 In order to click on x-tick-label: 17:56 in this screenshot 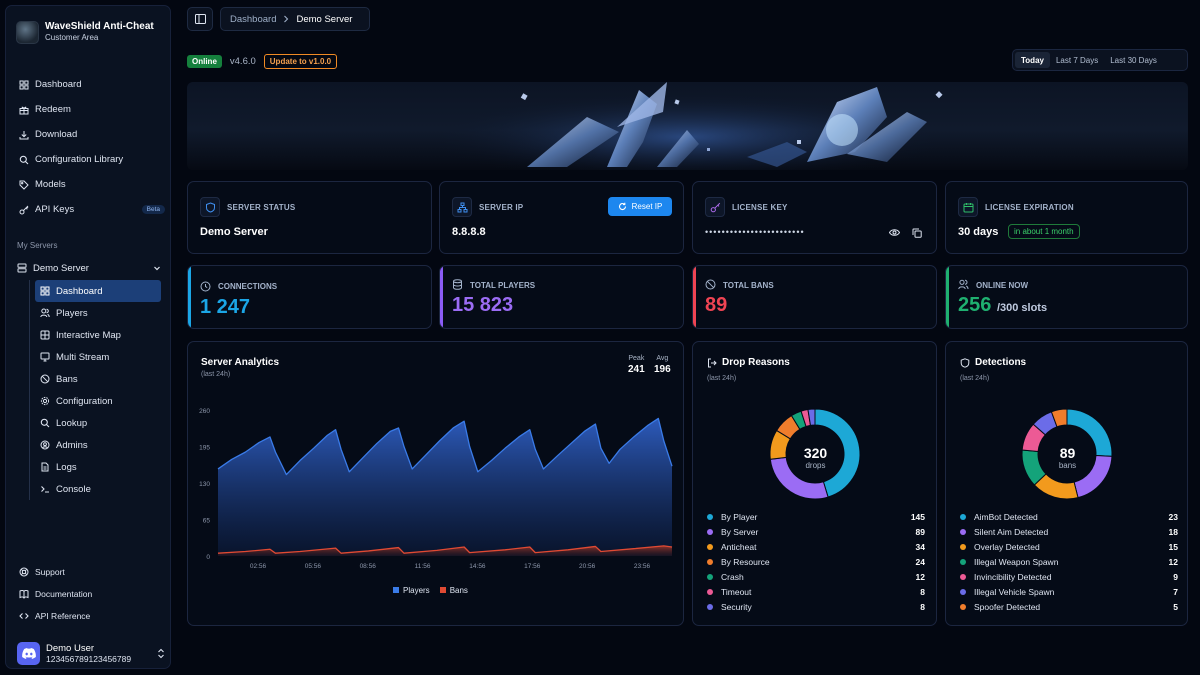, I will do `click(532, 566)`.